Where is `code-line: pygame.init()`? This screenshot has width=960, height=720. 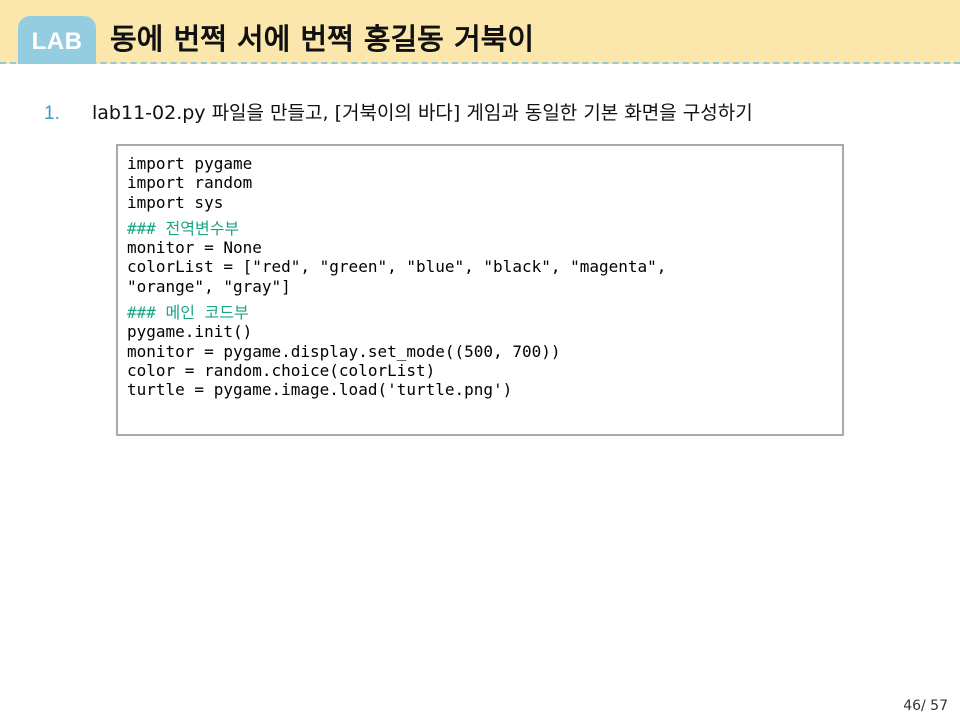 code-line: pygame.init() is located at coordinates (190, 332).